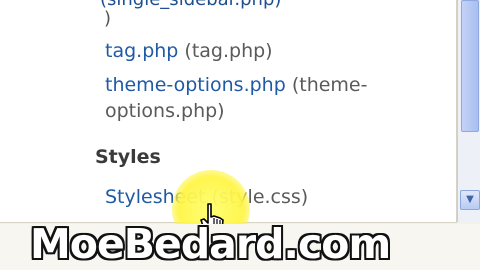 The width and height of the screenshot is (480, 270). Describe the element at coordinates (108, 18) in the screenshot. I see `paren-close: )` at that location.